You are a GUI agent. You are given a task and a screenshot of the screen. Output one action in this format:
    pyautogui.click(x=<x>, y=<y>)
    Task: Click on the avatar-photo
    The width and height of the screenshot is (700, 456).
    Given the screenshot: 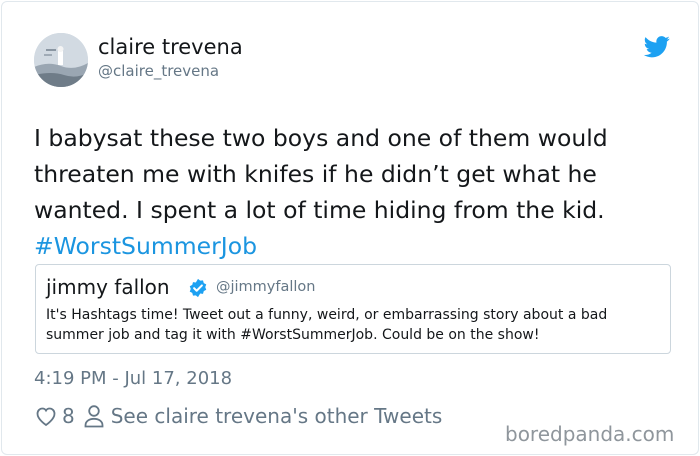 What is the action you would take?
    pyautogui.click(x=61, y=60)
    